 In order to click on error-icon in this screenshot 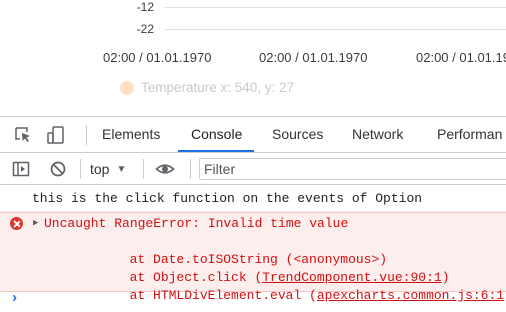, I will do `click(16, 223)`.